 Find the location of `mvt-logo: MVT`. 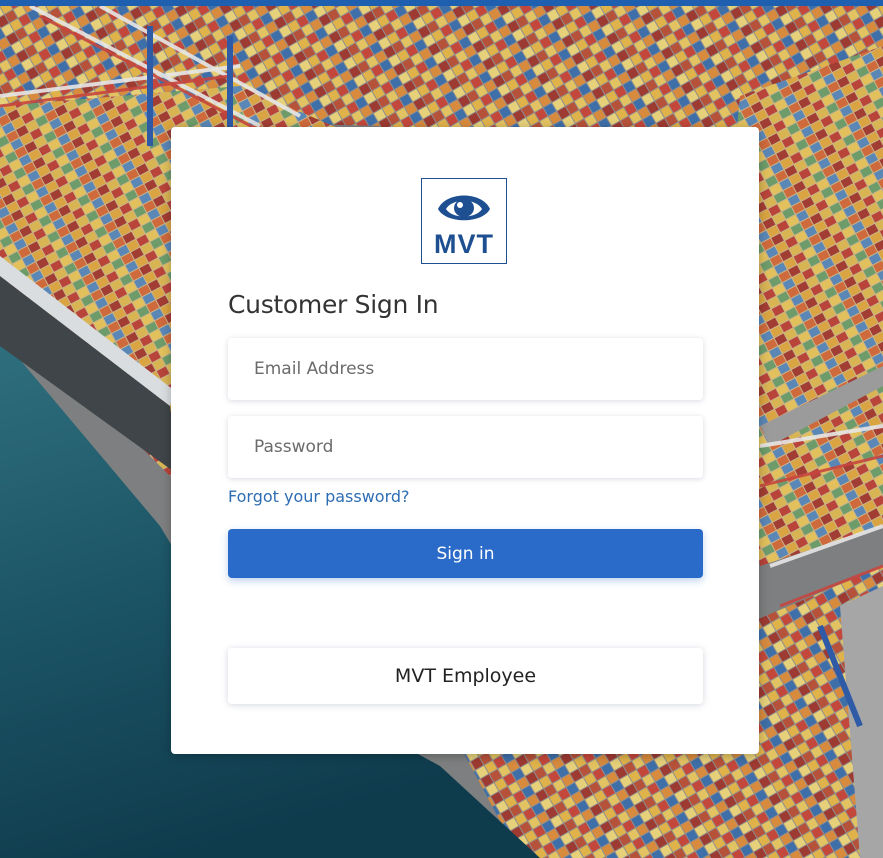

mvt-logo: MVT is located at coordinates (464, 221).